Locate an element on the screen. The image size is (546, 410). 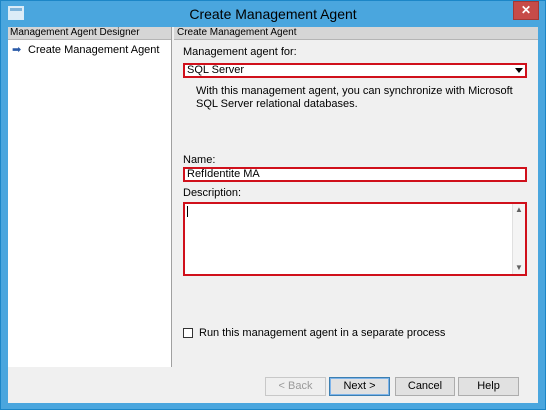
cancel-button: Cancel is located at coordinates (425, 386).